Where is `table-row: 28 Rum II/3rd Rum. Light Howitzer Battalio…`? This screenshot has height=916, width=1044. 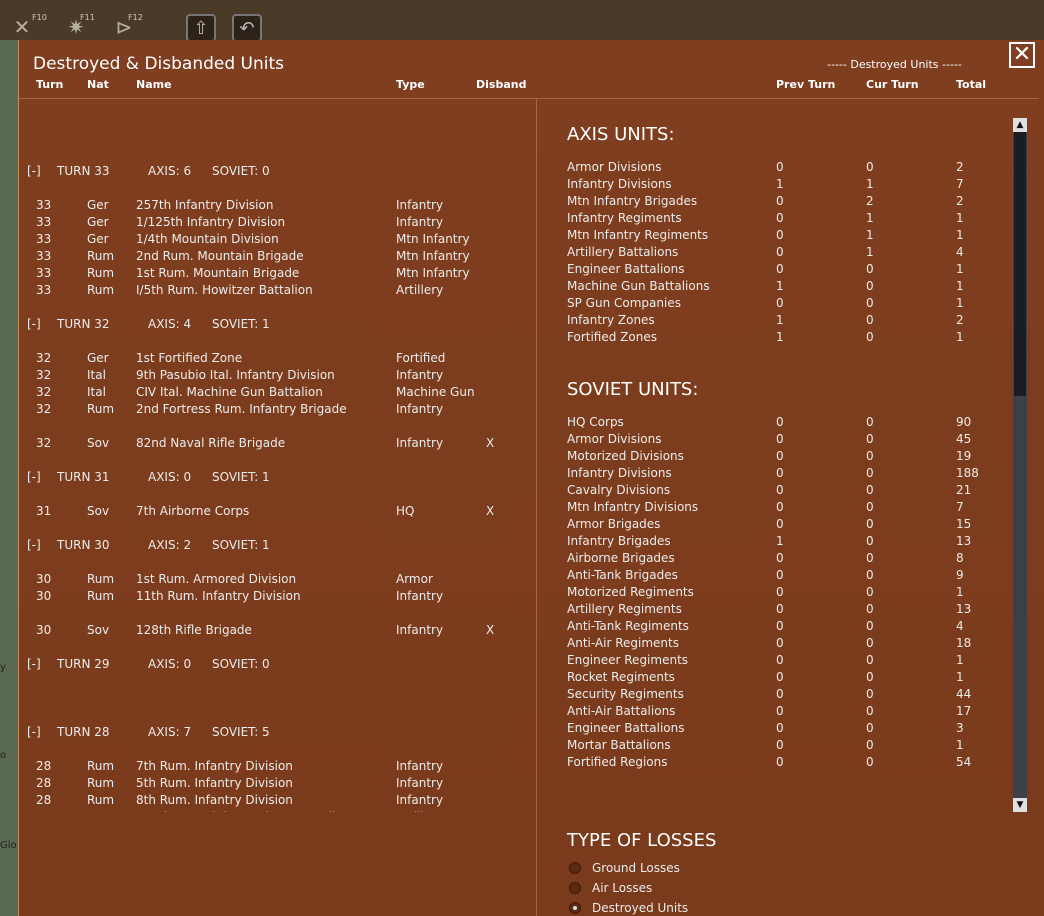
table-row: 28 Rum II/3rd Rum. Light Howitzer Battalio… is located at coordinates (277, 811).